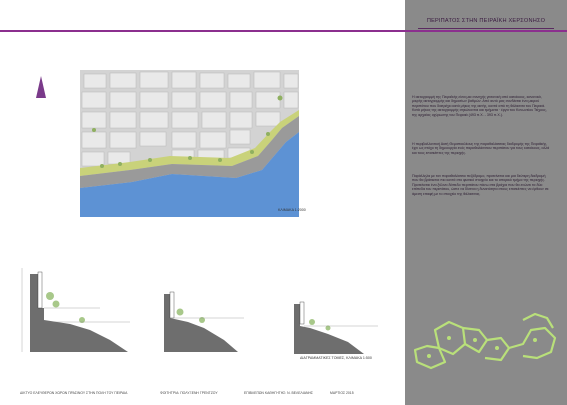 The height and width of the screenshot is (405, 567). What do you see at coordinates (336, 358) in the screenshot?
I see `sections-scale-caption: ΔΙΑΓΡΑΜΜΑΤΙΚΕΣ ΤΟΜΕΣ, ΚΛΙΜΑΚΑ 1:500` at bounding box center [336, 358].